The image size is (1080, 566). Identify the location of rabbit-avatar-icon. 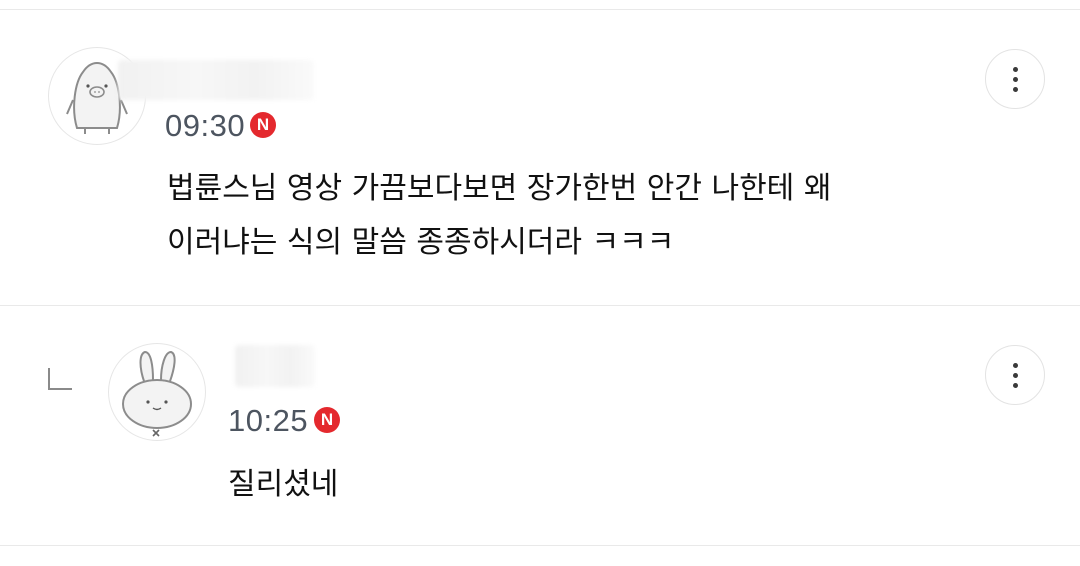
(157, 392).